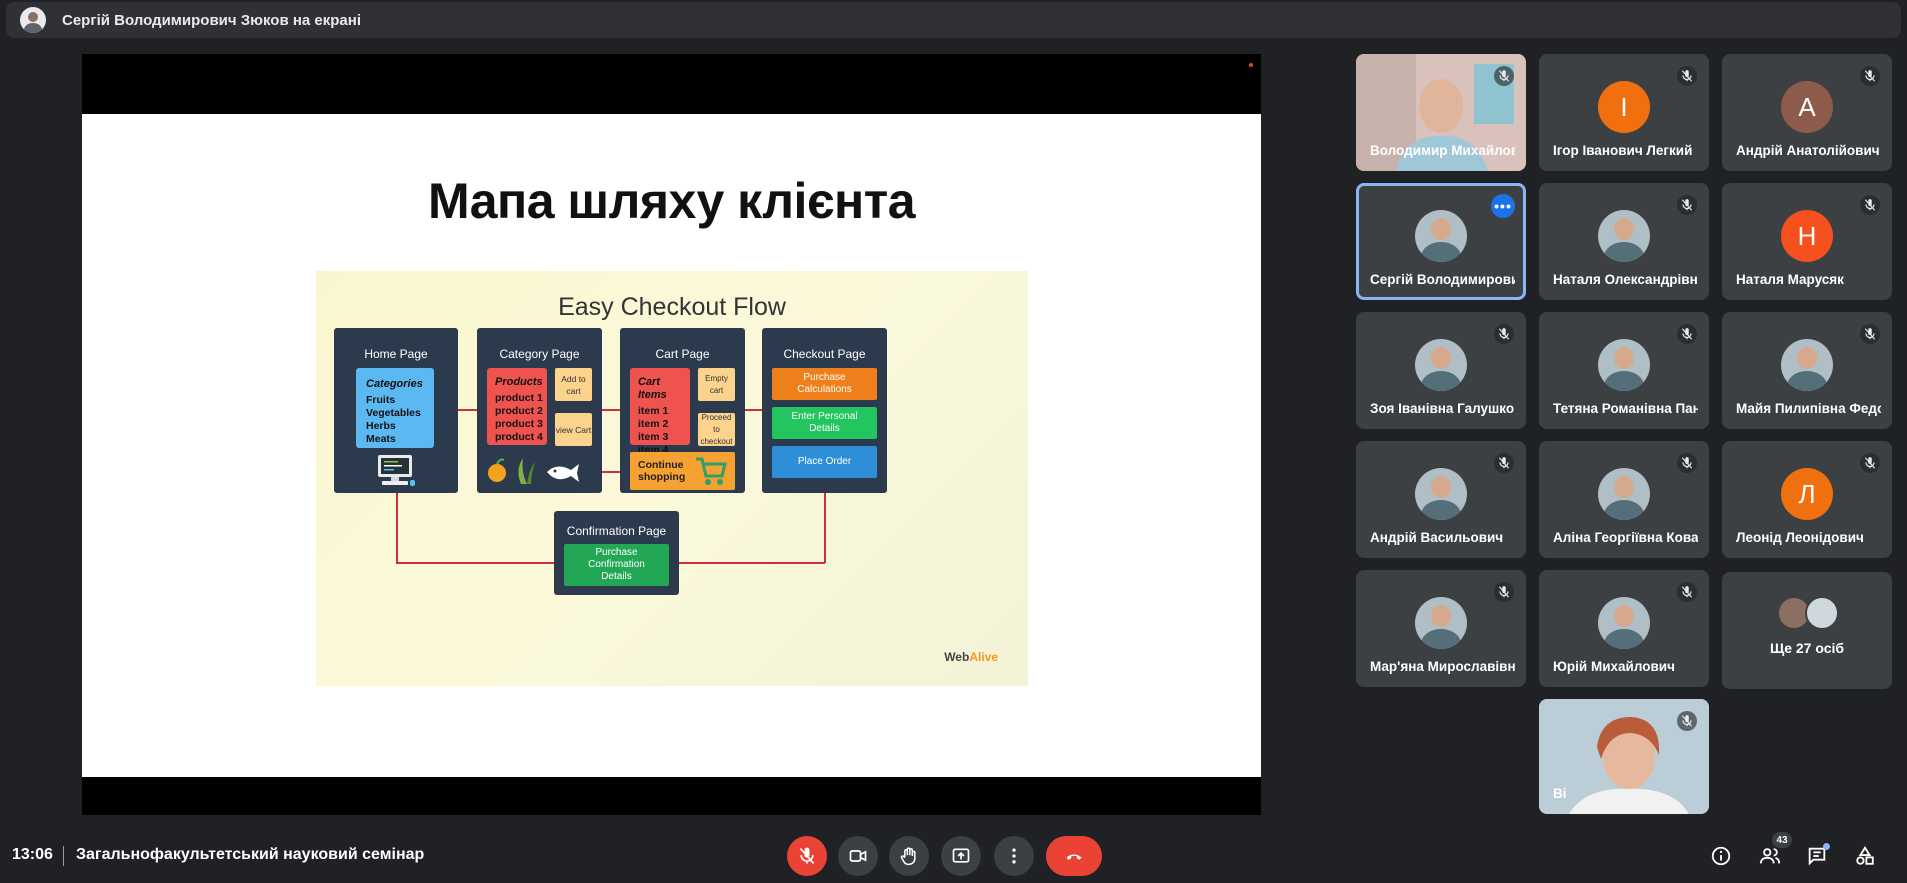 The image size is (1907, 883). What do you see at coordinates (1624, 370) in the screenshot?
I see `participant-tile: Тетяна Романівна Панчук` at bounding box center [1624, 370].